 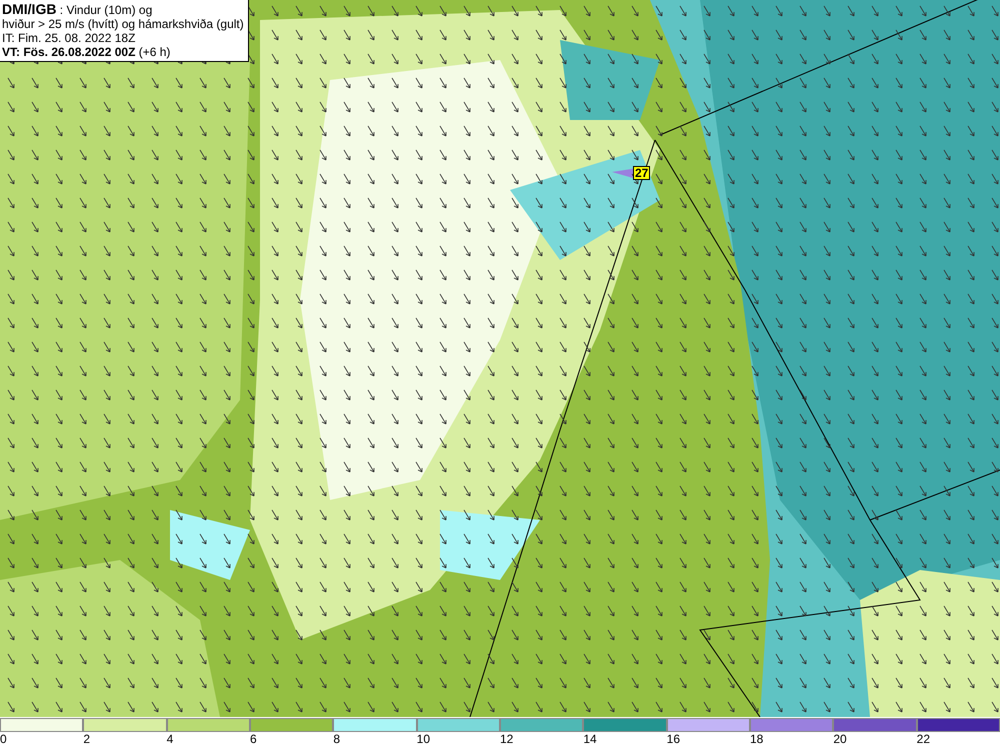 What do you see at coordinates (69, 38) in the screenshot?
I see `issue-time: IT: Fim. 25. 08. 2022 18Z` at bounding box center [69, 38].